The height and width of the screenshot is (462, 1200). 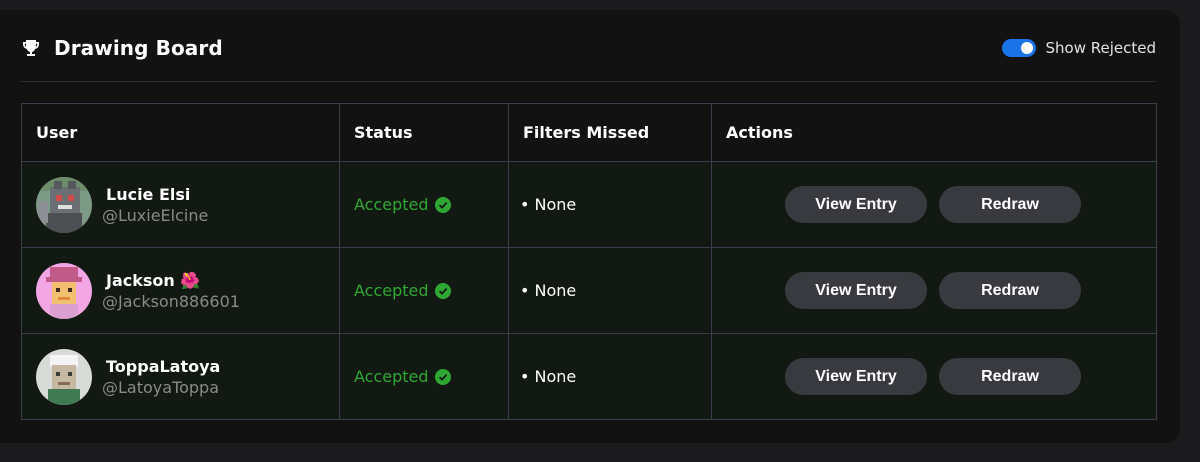 What do you see at coordinates (138, 48) in the screenshot?
I see `page-title: Drawing Board` at bounding box center [138, 48].